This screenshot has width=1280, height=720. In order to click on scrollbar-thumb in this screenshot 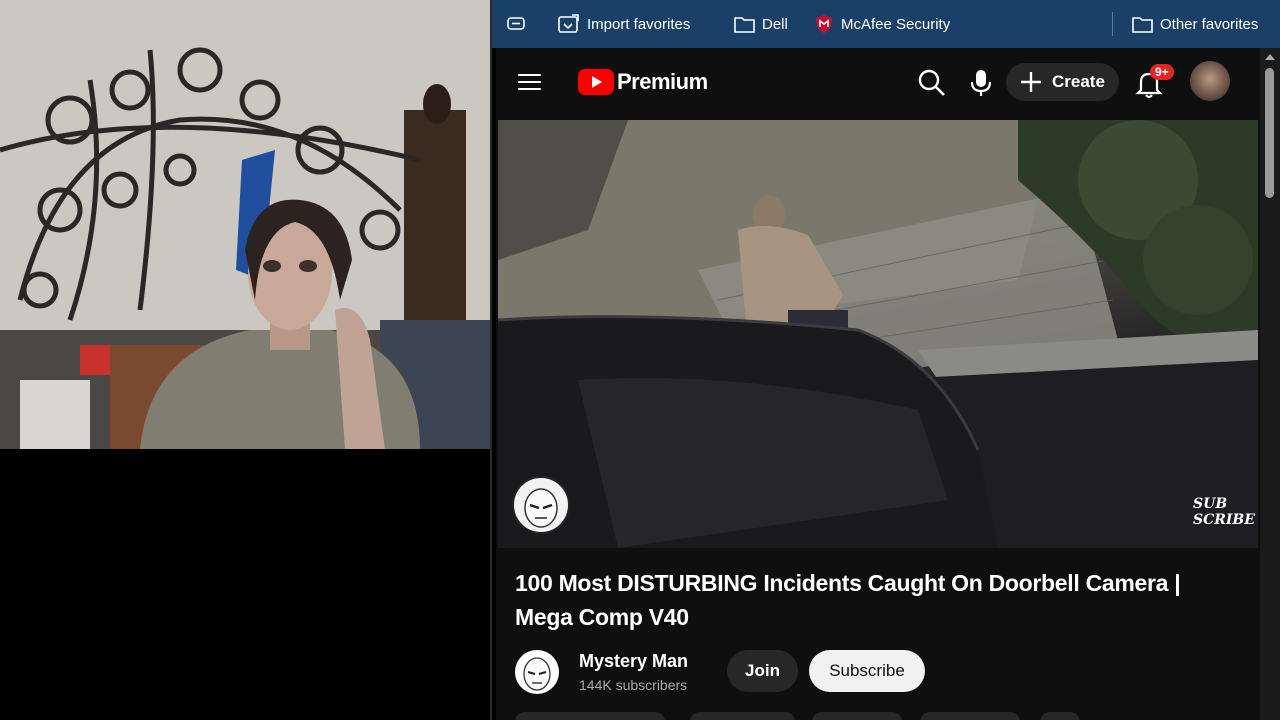, I will do `click(1269, 133)`.